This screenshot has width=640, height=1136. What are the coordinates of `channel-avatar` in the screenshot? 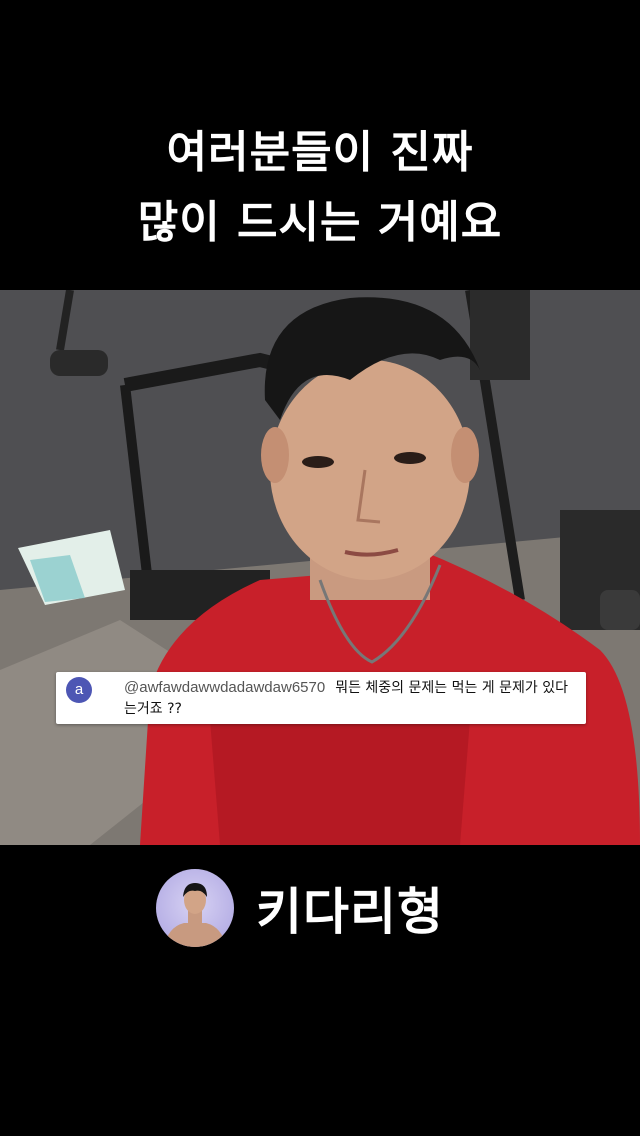 It's located at (195, 908).